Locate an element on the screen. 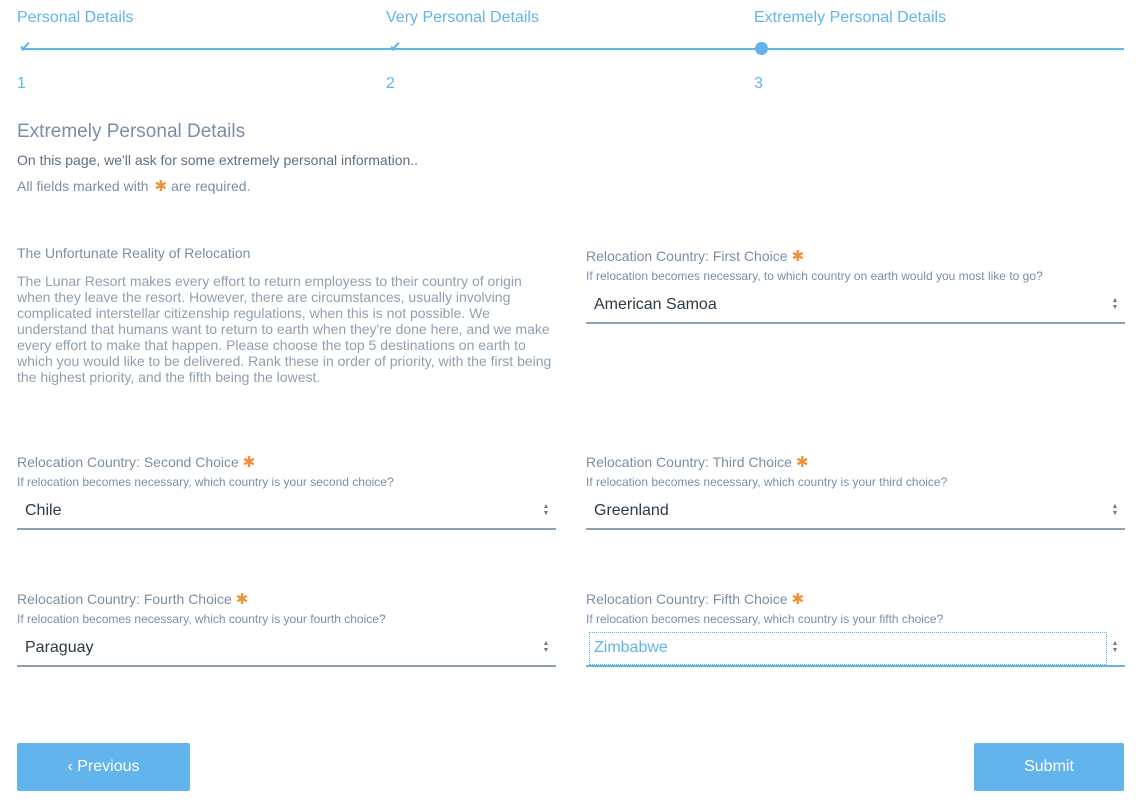 This screenshot has width=1136, height=801. second-choice-select: Chile ▲ ▼ is located at coordinates (286, 512).